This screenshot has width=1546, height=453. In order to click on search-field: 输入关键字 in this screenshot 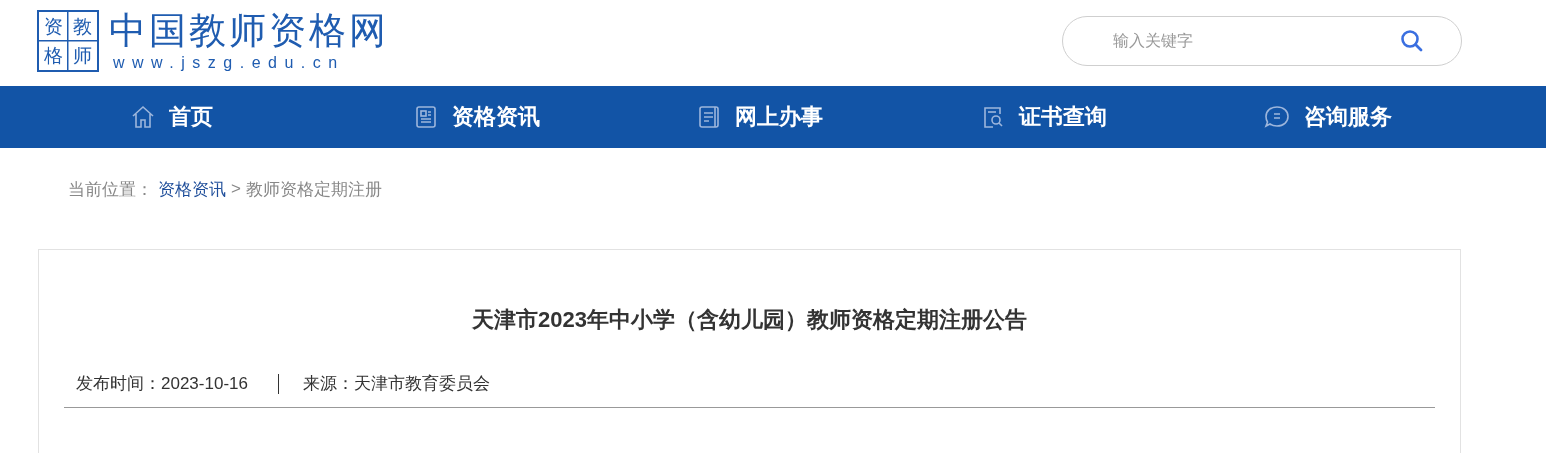, I will do `click(1262, 41)`.